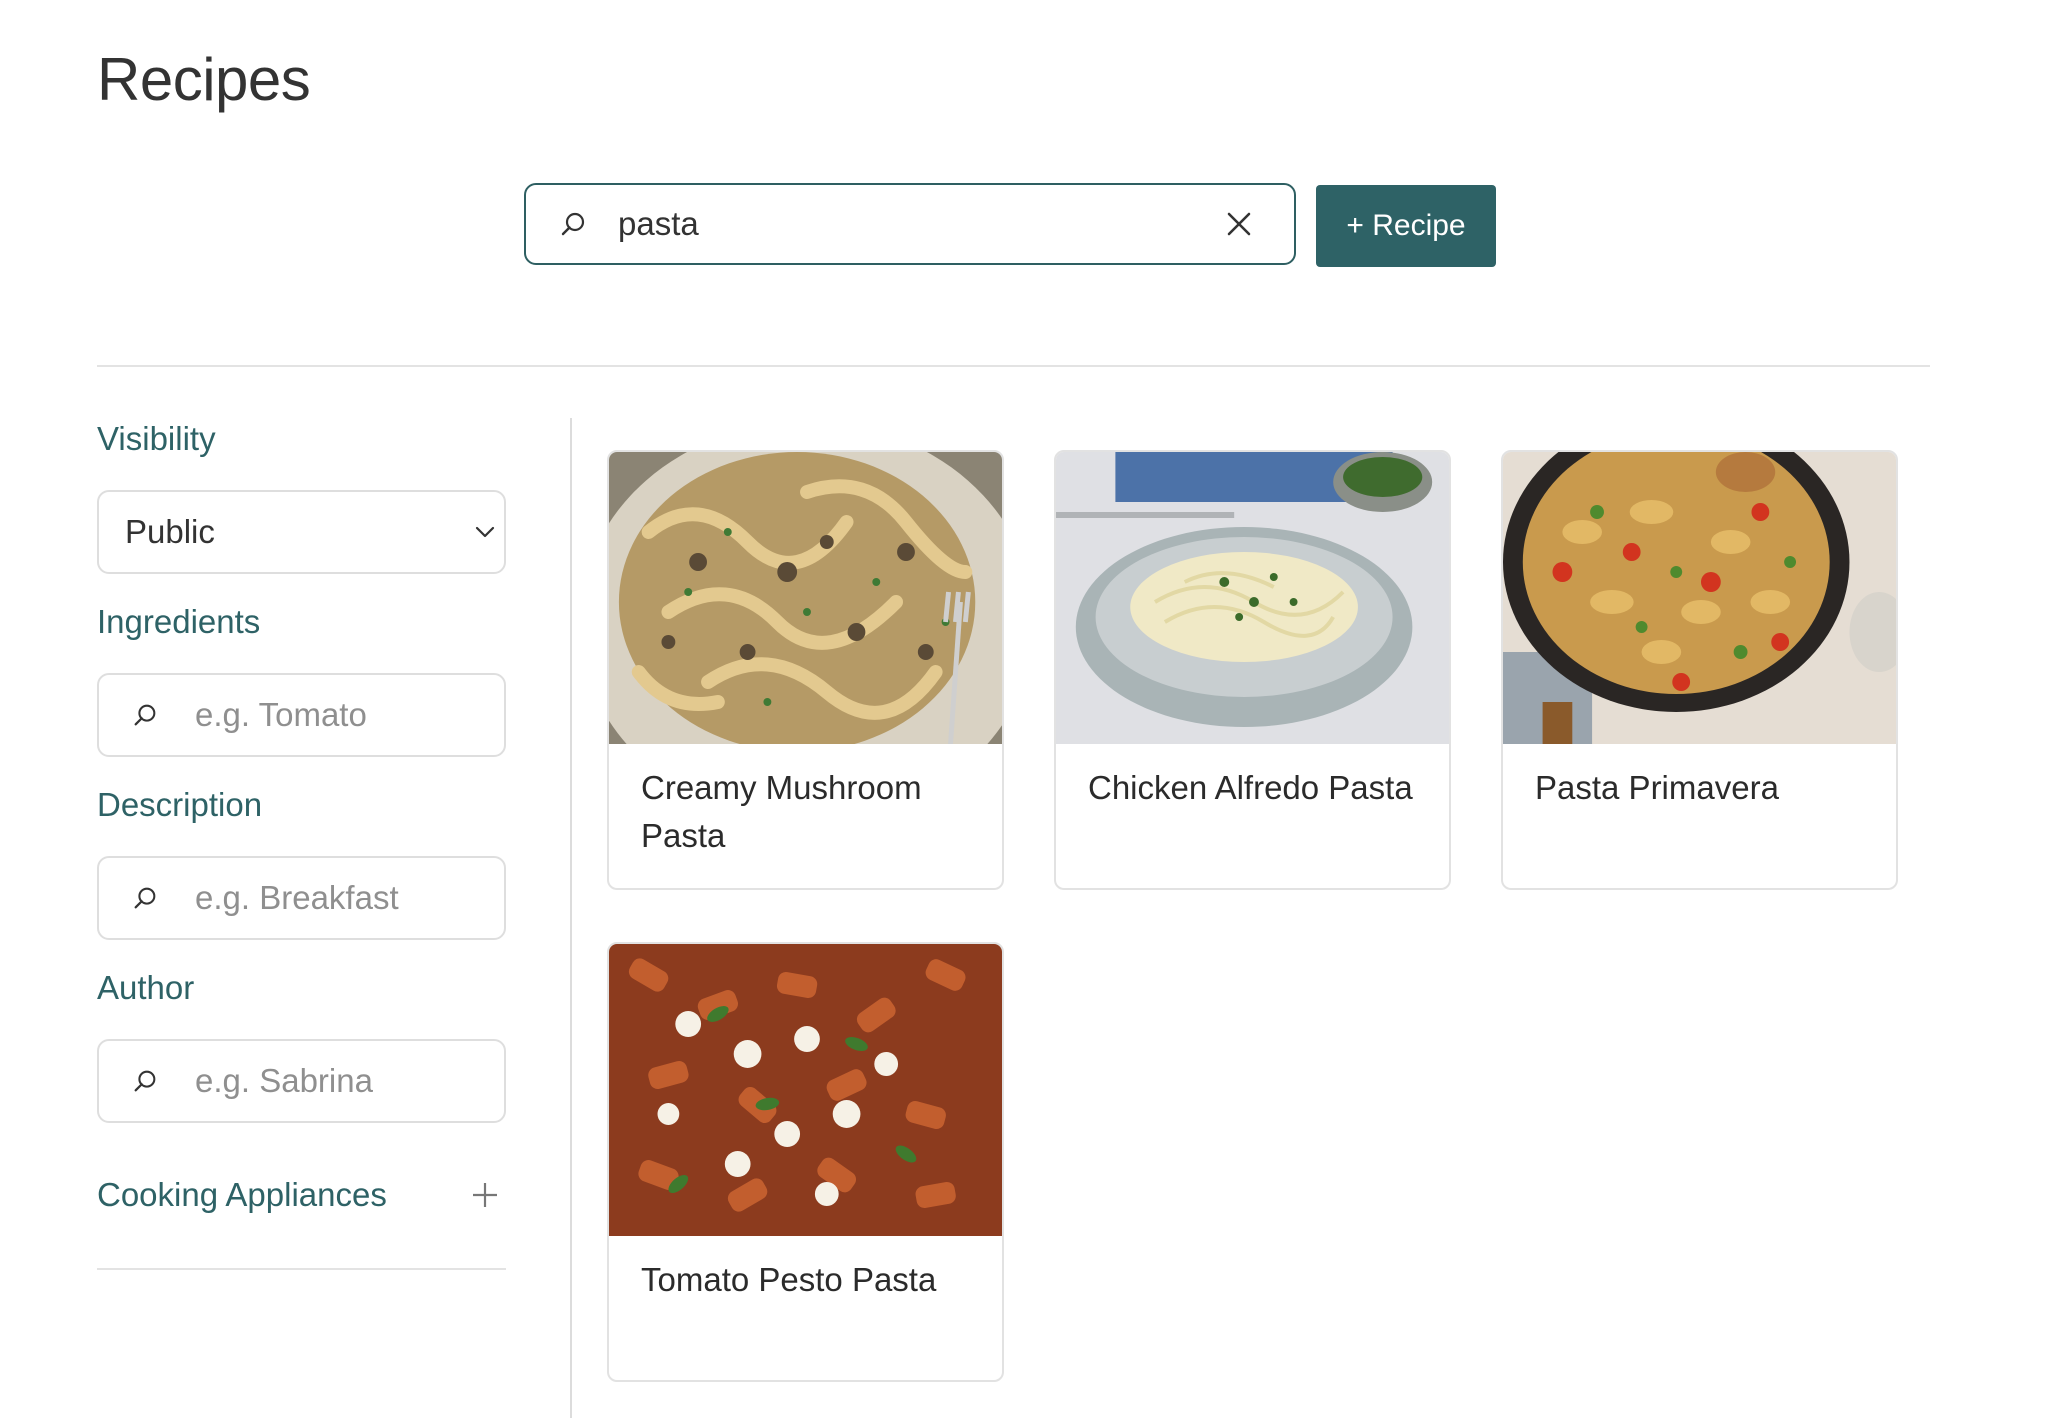 This screenshot has width=2060, height=1426. I want to click on close-icon, so click(1239, 224).